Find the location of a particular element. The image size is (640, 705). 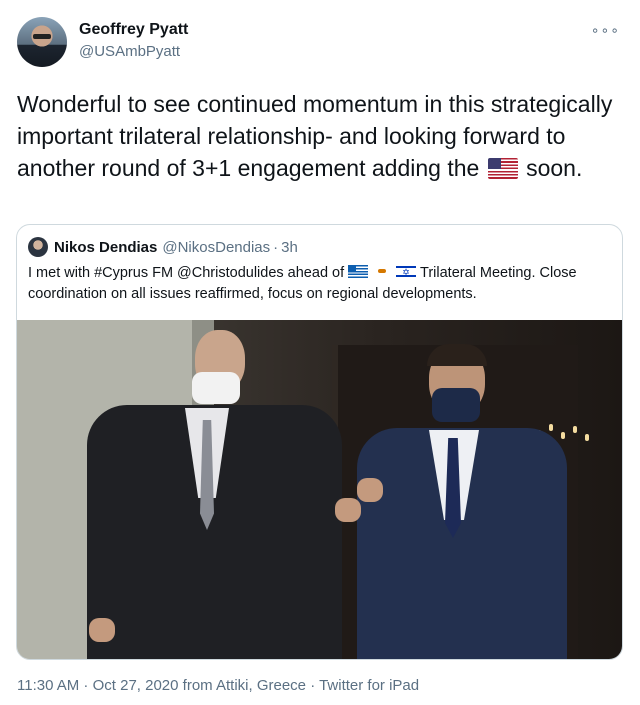

cyprus-flag-icon is located at coordinates (382, 271).